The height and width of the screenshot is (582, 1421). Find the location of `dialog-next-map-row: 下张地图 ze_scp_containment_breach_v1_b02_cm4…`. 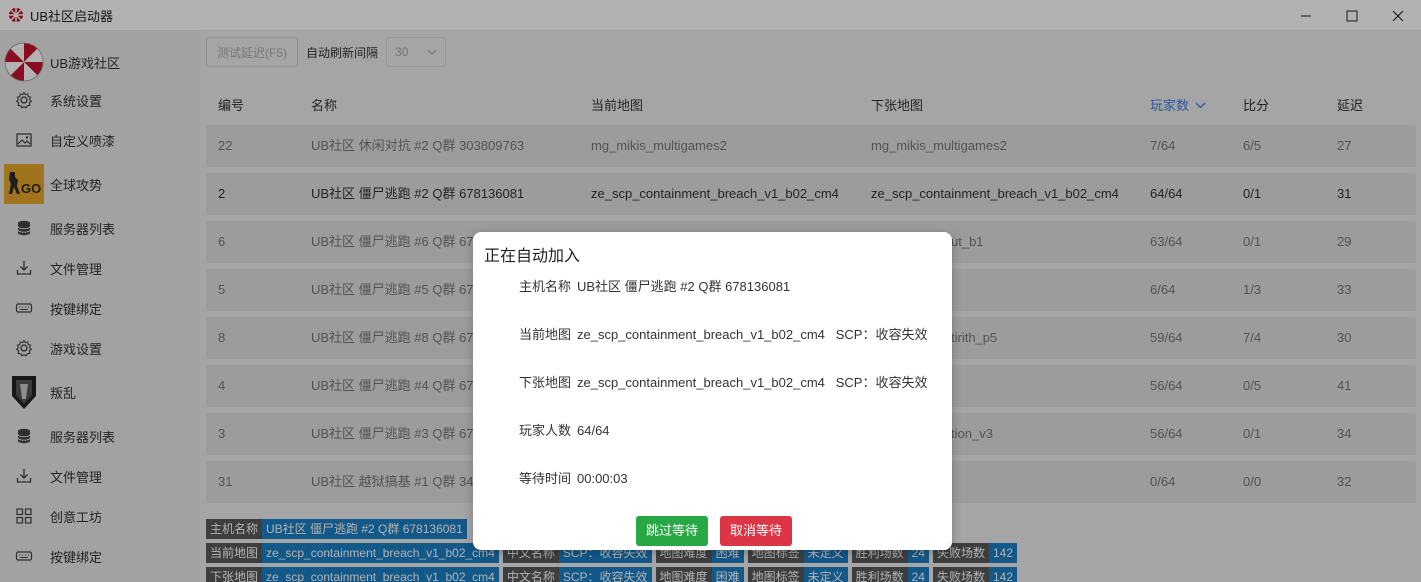

dialog-next-map-row: 下张地图 ze_scp_containment_breach_v1_b02_cm4… is located at coordinates (723, 381).